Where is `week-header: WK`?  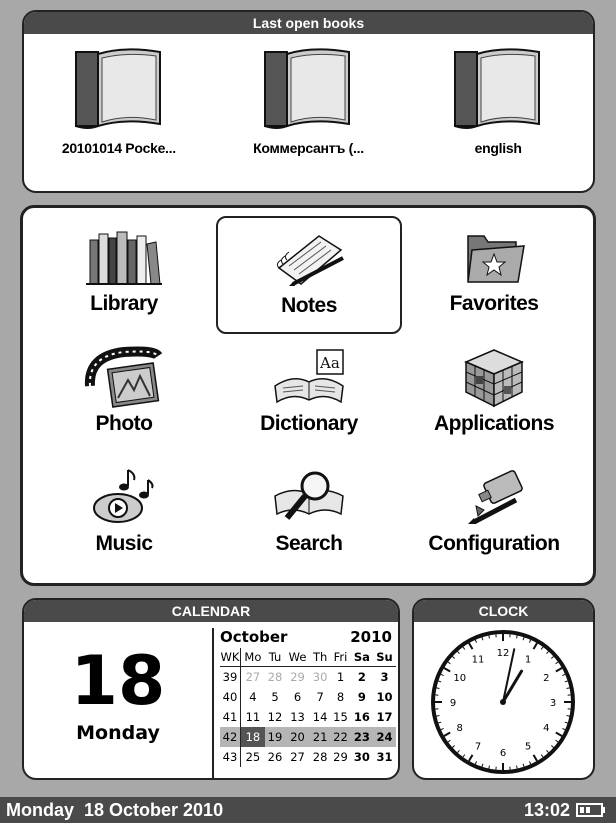 week-header: WK is located at coordinates (230, 657).